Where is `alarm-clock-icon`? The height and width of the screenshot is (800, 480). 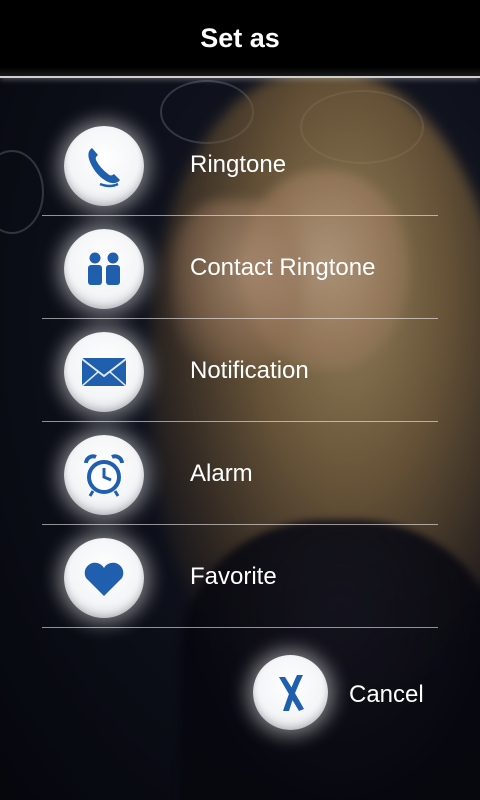 alarm-clock-icon is located at coordinates (104, 475).